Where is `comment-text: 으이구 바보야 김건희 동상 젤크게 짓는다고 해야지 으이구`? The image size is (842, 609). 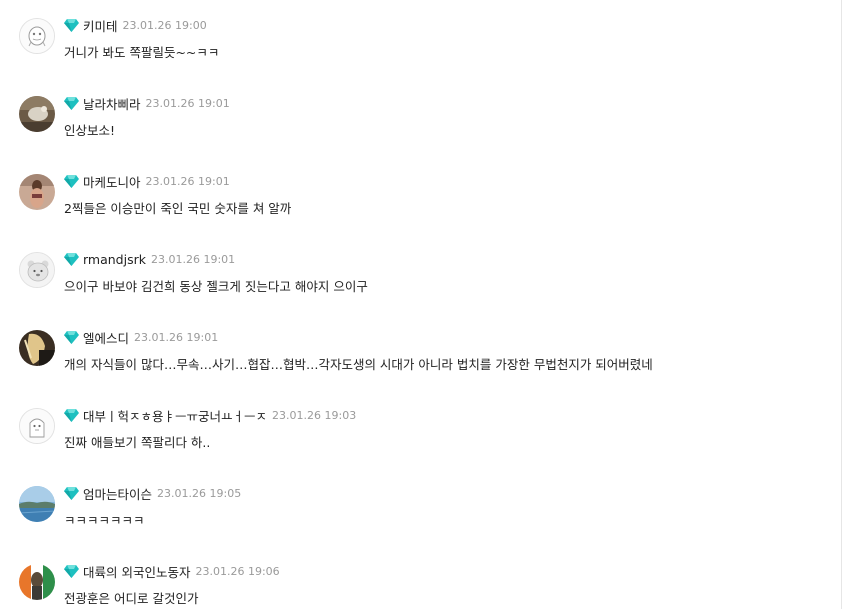 comment-text: 으이구 바보야 김건희 동상 젤크게 짓는다고 해야지 으이구 is located at coordinates (216, 286).